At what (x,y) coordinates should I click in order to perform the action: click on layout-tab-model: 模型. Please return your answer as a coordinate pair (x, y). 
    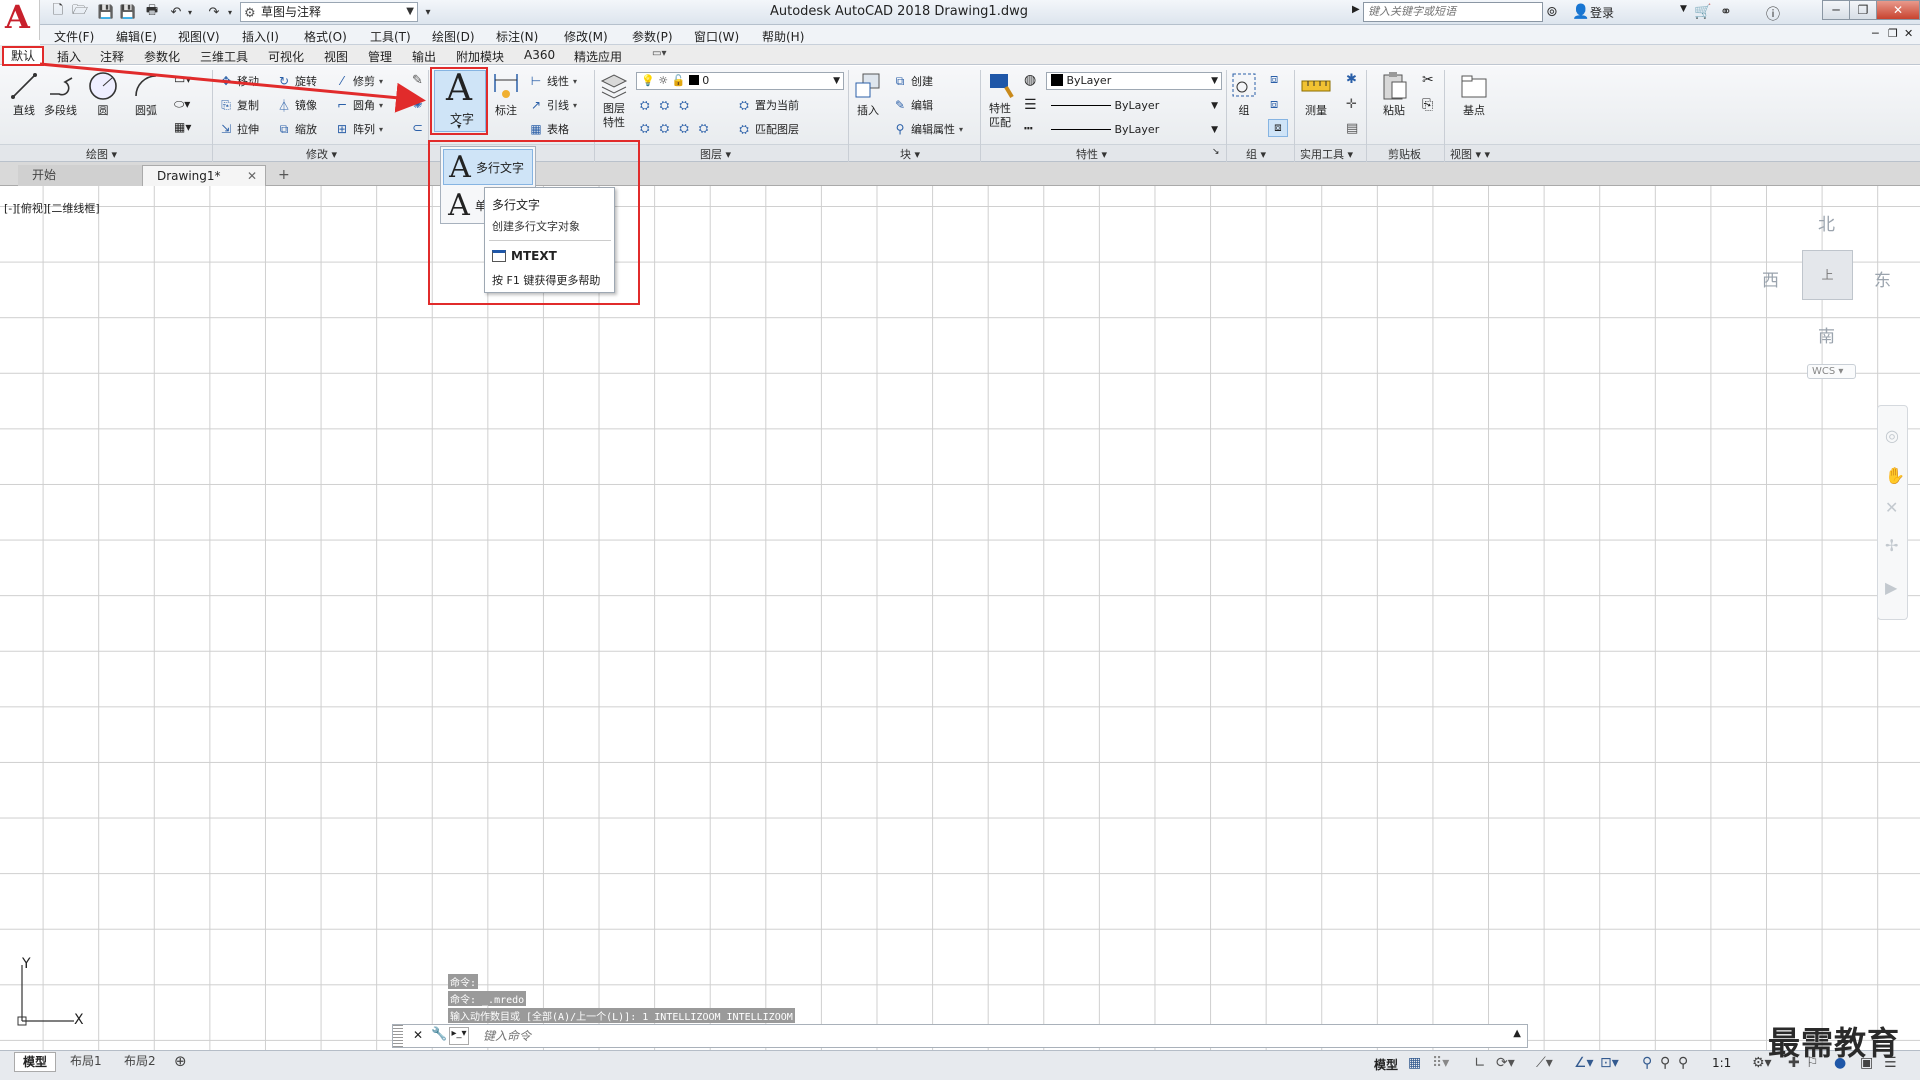
    Looking at the image, I should click on (35, 1062).